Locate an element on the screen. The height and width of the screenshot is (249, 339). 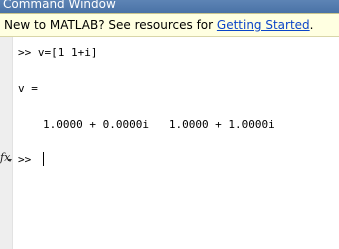
getting-started-link: Getting Started is located at coordinates (263, 25).